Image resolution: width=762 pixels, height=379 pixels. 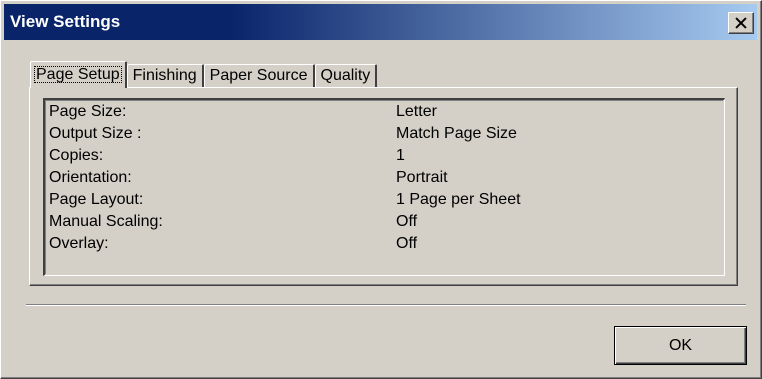 I want to click on list-item: Orientation: Portrait, so click(x=384, y=180).